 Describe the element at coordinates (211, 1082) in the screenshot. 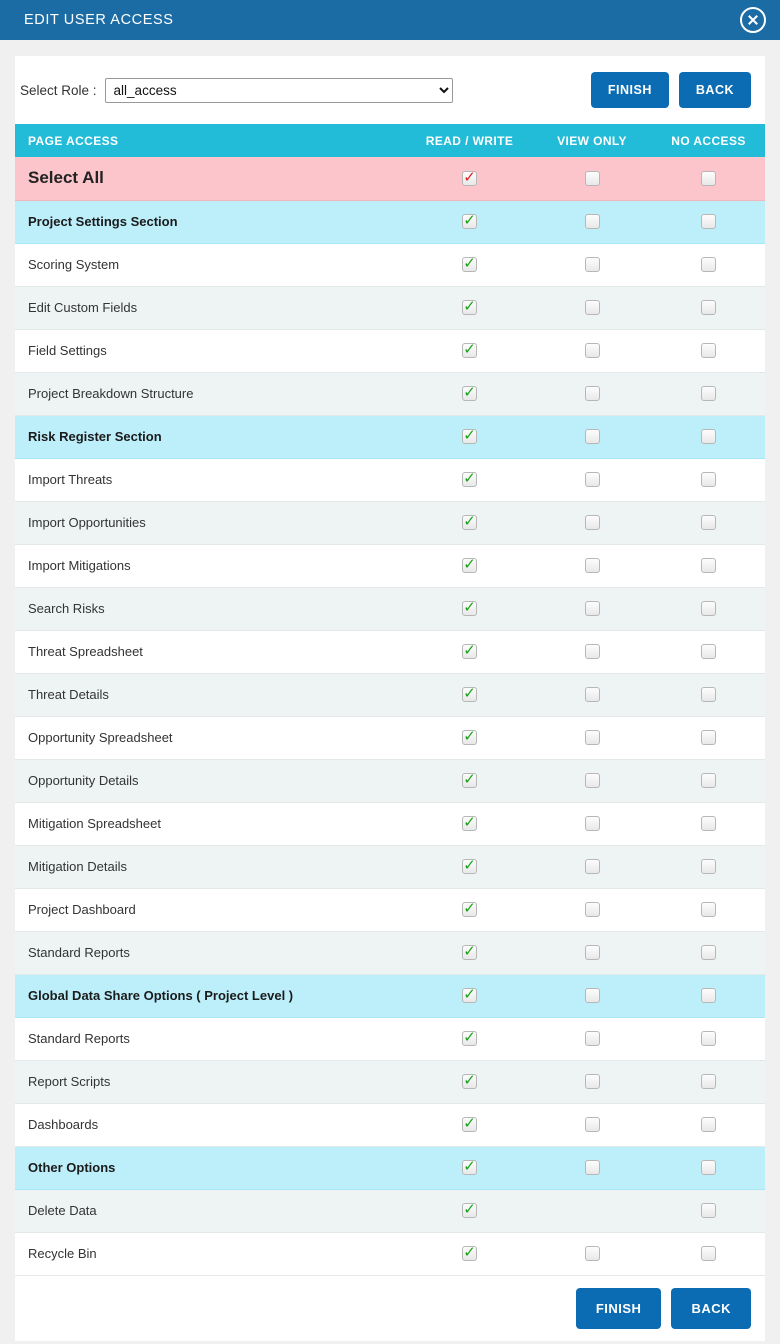

I see `row-label: Report Scripts` at that location.